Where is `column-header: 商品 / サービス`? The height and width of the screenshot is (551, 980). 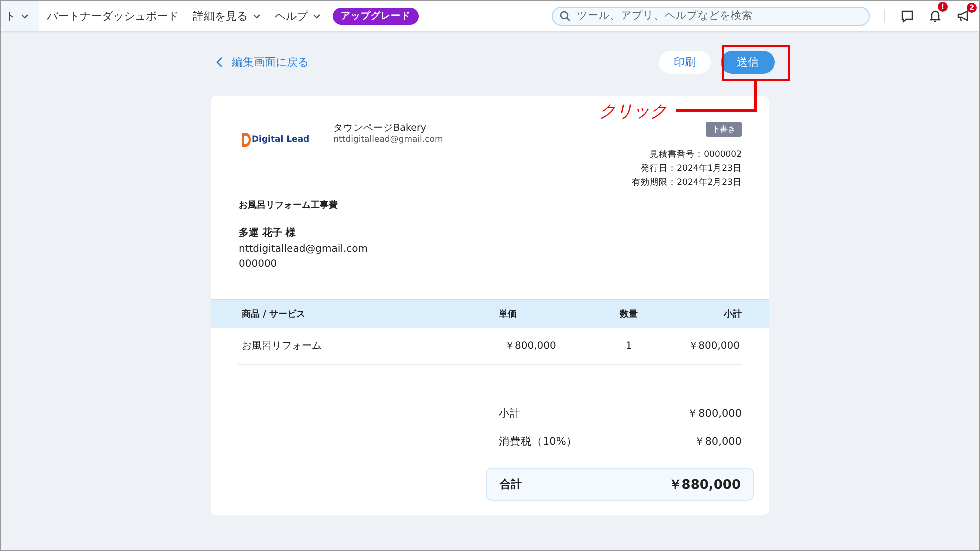
column-header: 商品 / サービス is located at coordinates (274, 314).